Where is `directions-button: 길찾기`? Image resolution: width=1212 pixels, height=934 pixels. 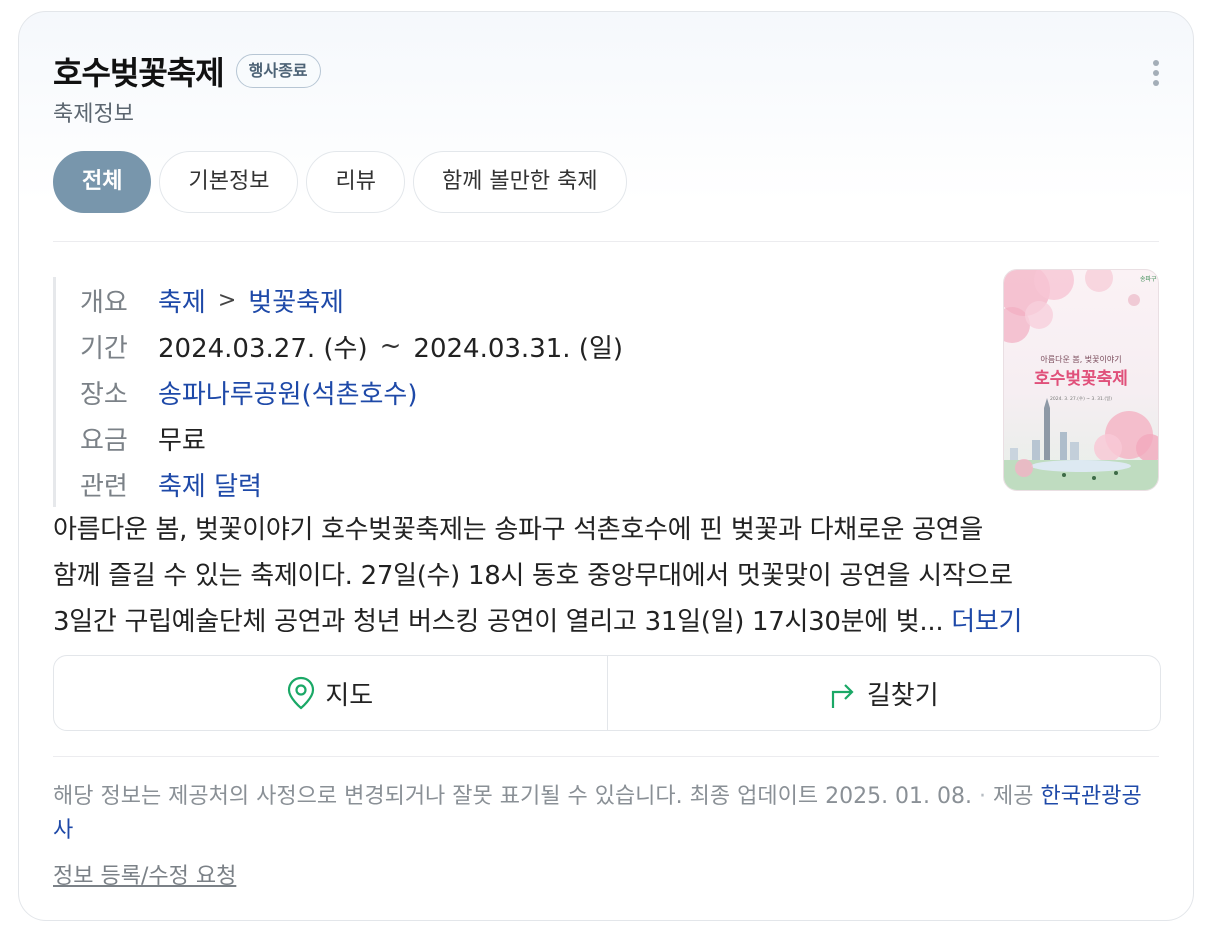
directions-button: 길찾기 is located at coordinates (883, 693).